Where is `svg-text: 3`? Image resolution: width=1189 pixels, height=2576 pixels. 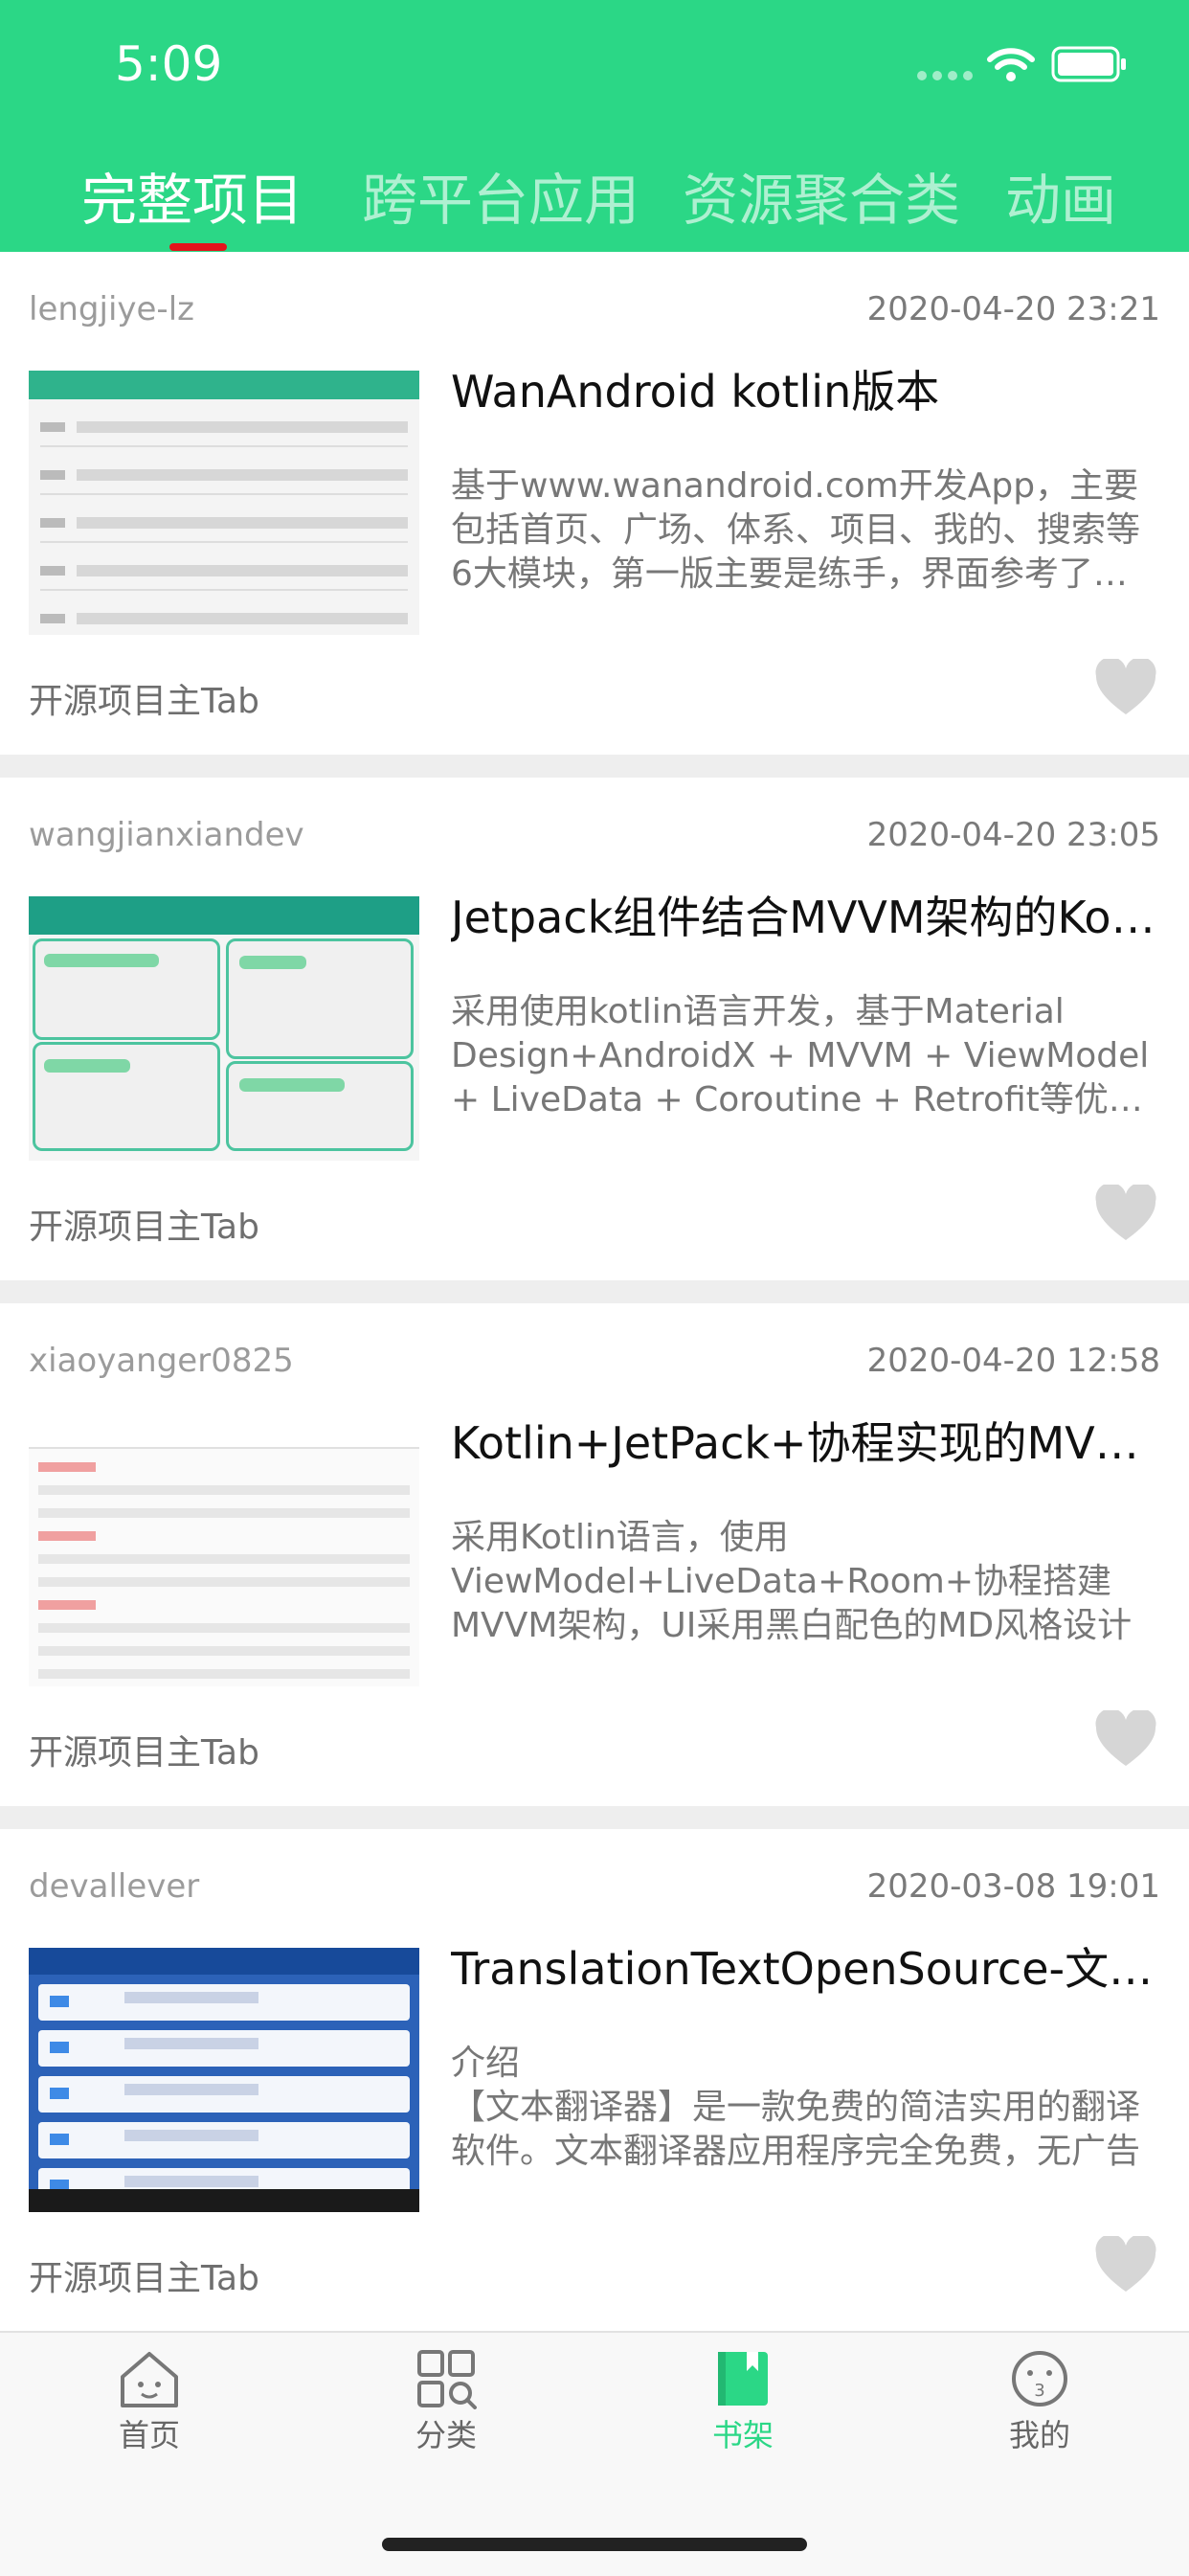 svg-text: 3 is located at coordinates (1039, 2391).